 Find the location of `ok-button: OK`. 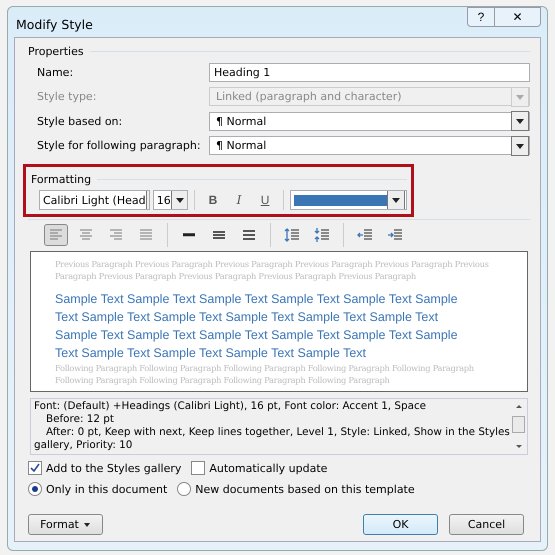

ok-button: OK is located at coordinates (400, 524).